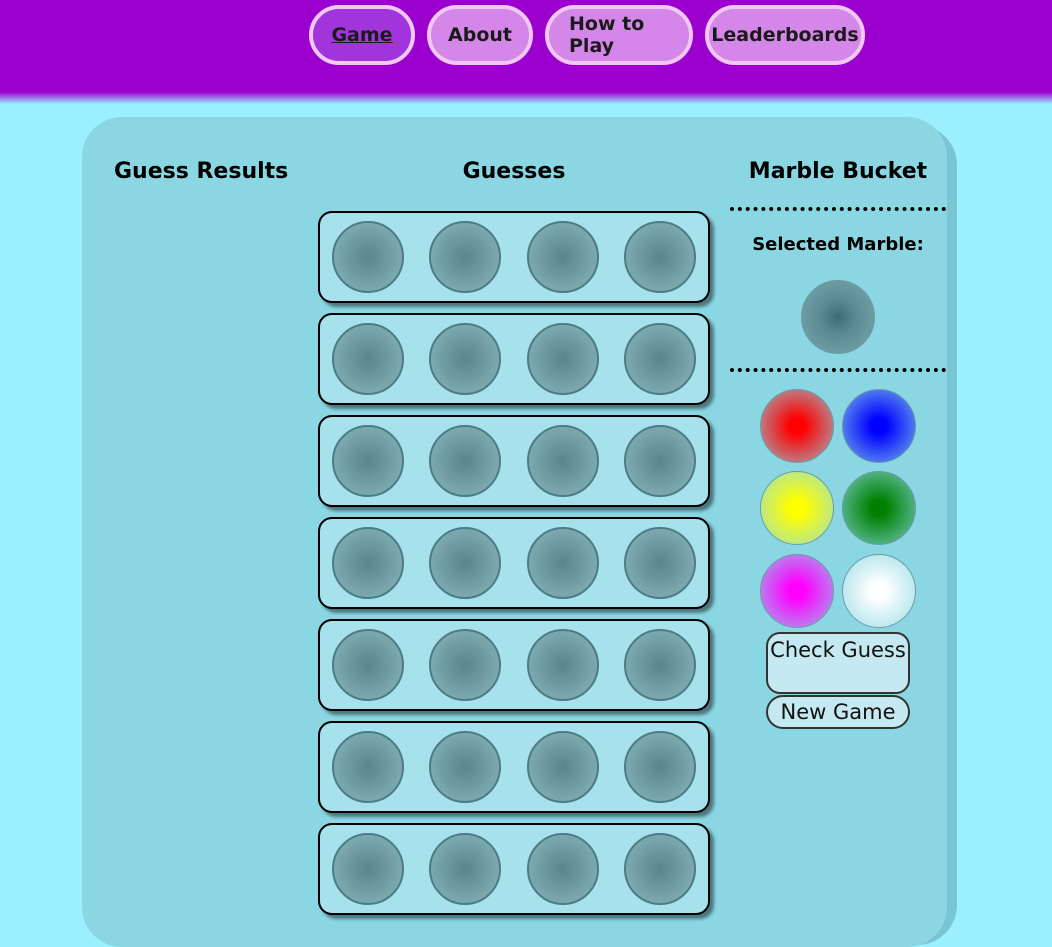 The width and height of the screenshot is (1052, 947). What do you see at coordinates (797, 426) in the screenshot?
I see `marble-red` at bounding box center [797, 426].